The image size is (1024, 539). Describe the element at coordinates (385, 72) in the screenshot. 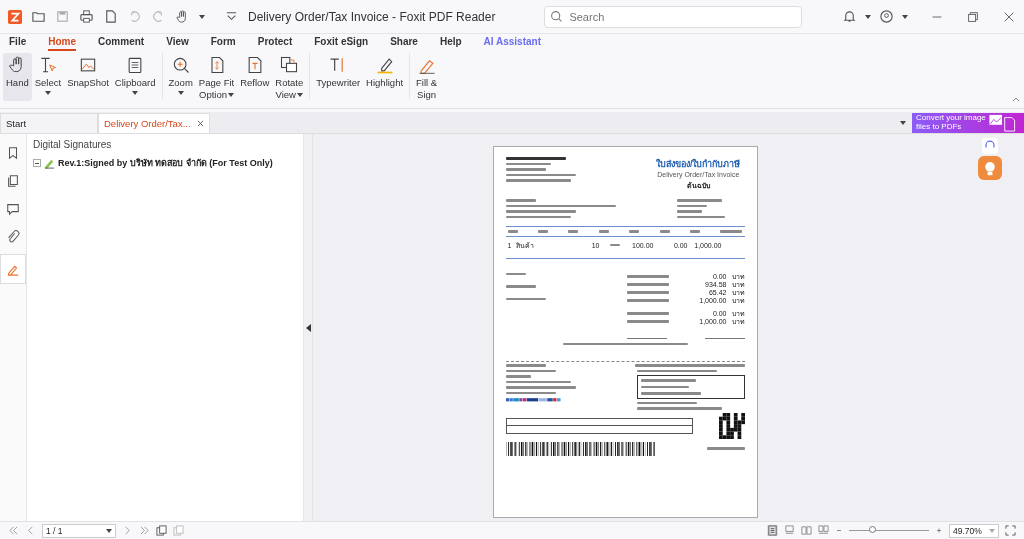

I see `toolbar-button: Highlight` at that location.